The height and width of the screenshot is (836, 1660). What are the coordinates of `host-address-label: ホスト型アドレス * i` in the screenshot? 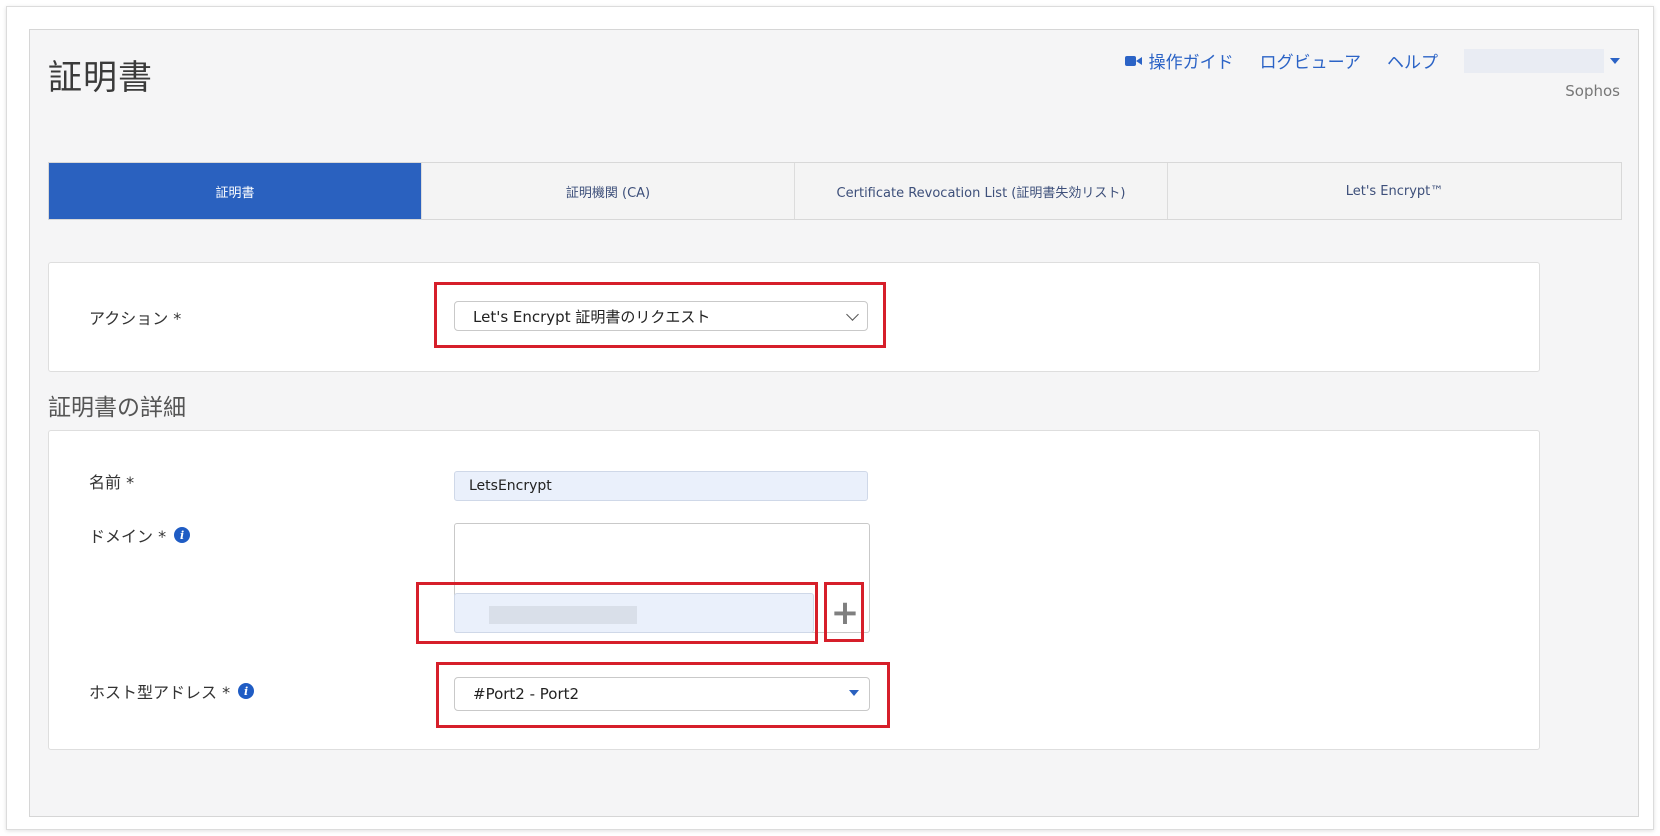 It's located at (172, 691).